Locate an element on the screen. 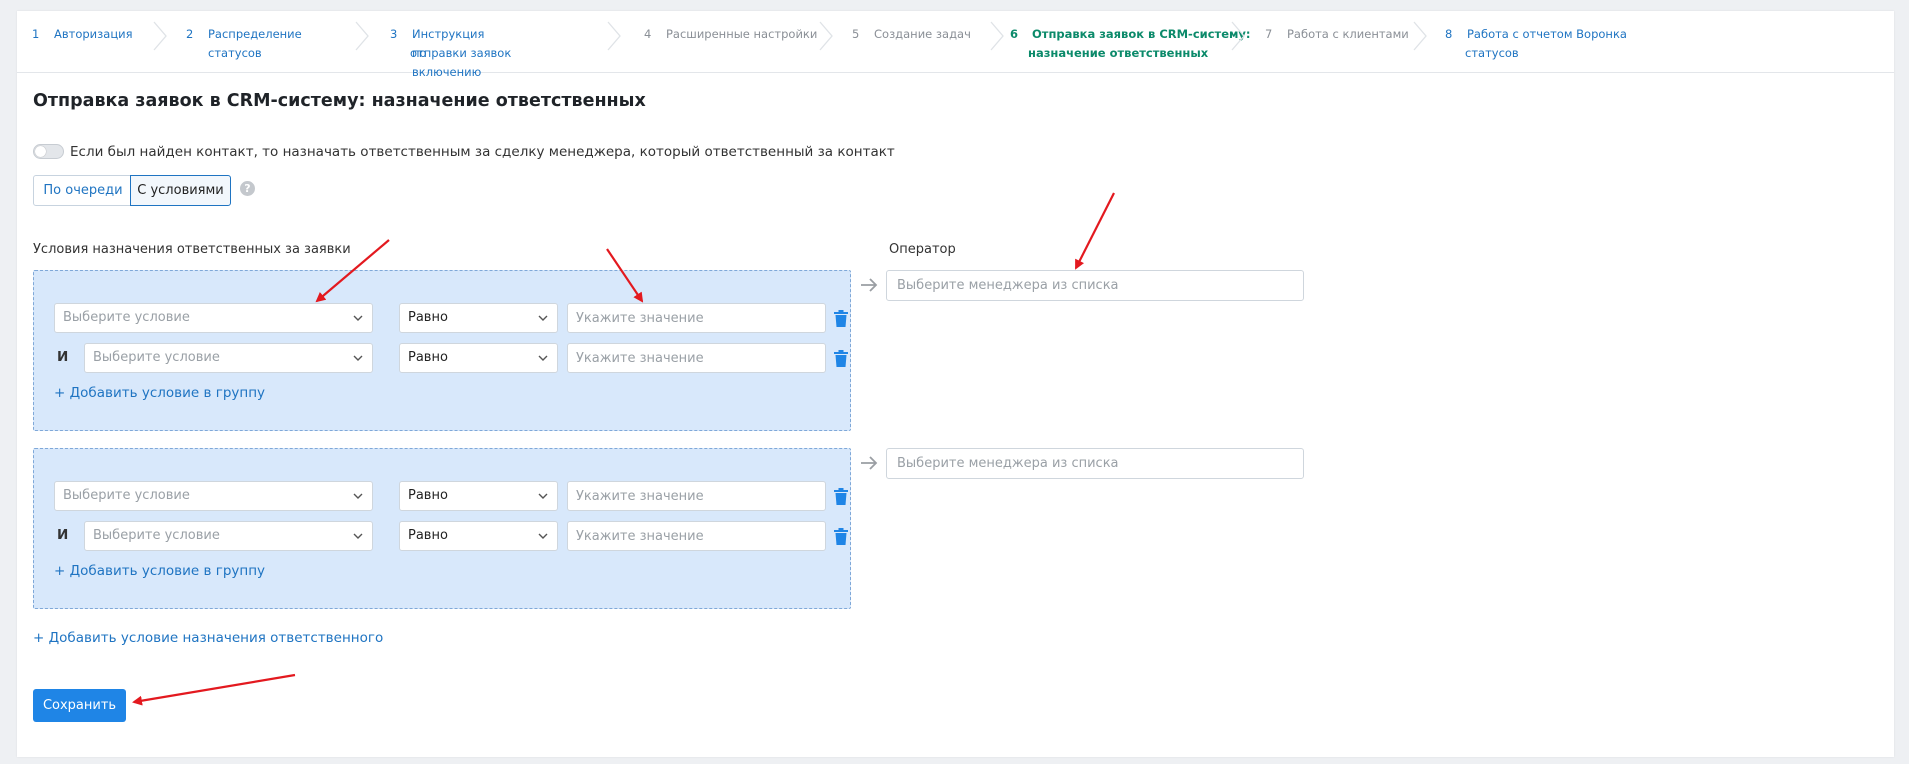 Image resolution: width=1909 pixels, height=764 pixels. help-icon: ? is located at coordinates (247, 188).